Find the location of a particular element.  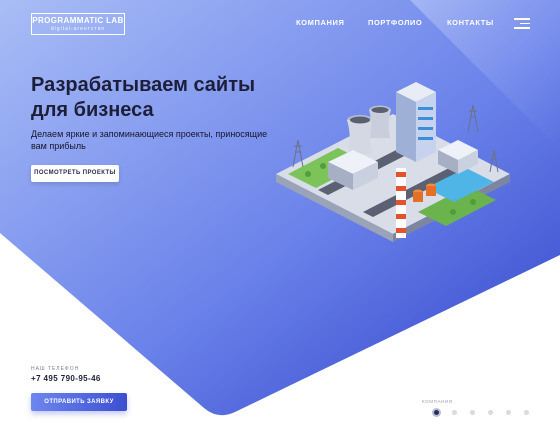

view-projects-button: ПОСМОТРЕТЬ ПРОЕКТЫ is located at coordinates (75, 173).